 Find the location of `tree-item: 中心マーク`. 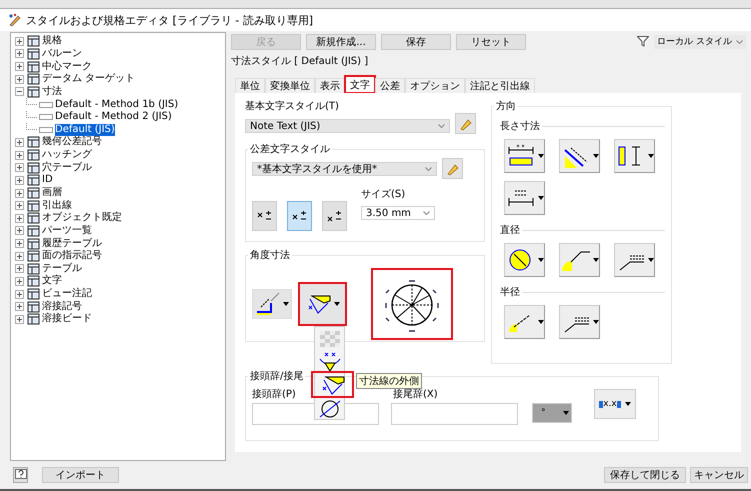

tree-item: 中心マーク is located at coordinates (67, 66).